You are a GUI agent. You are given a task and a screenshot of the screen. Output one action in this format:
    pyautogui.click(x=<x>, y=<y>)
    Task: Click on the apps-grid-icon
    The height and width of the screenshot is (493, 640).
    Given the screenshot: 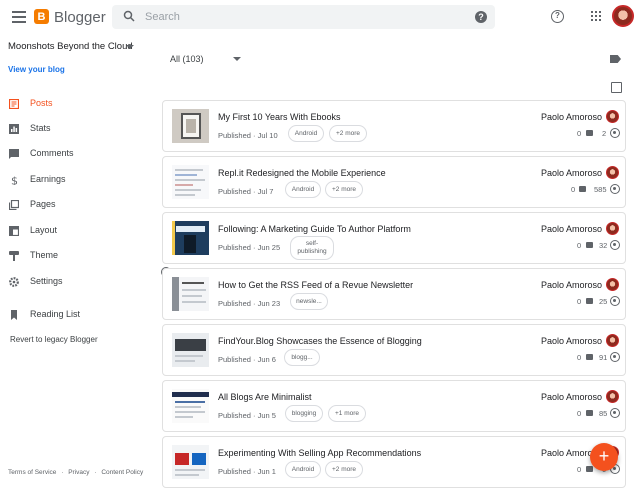 What is the action you would take?
    pyautogui.click(x=596, y=16)
    